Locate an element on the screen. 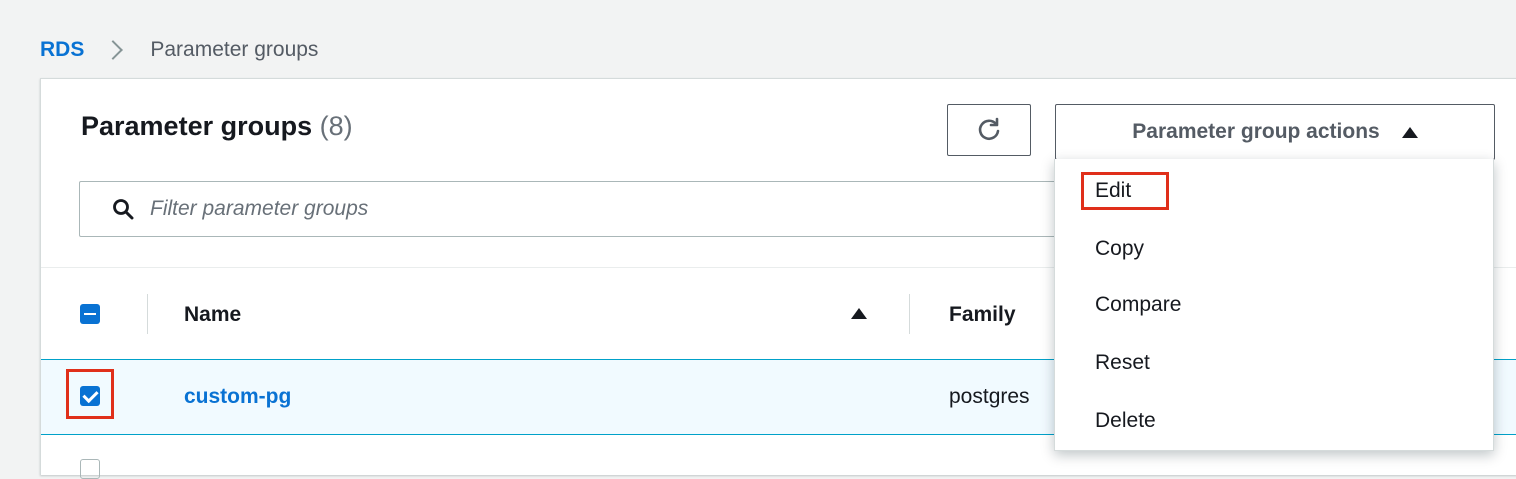  parameter-group-actions-button: Parameter group actions is located at coordinates (1275, 132).